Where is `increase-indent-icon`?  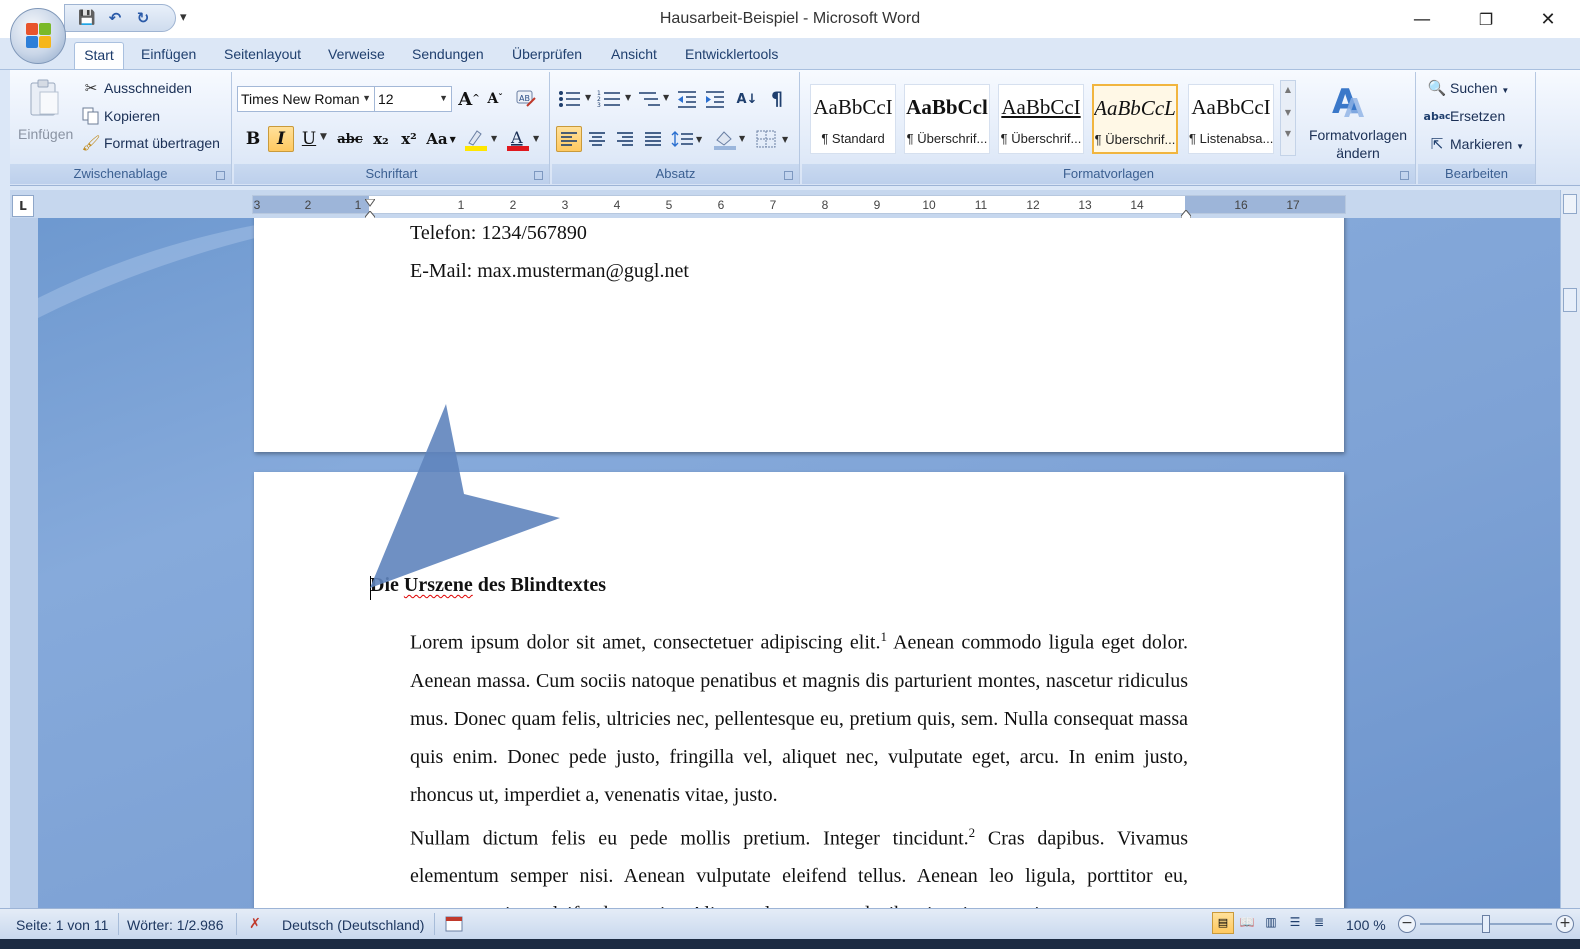
increase-indent-icon is located at coordinates (715, 99).